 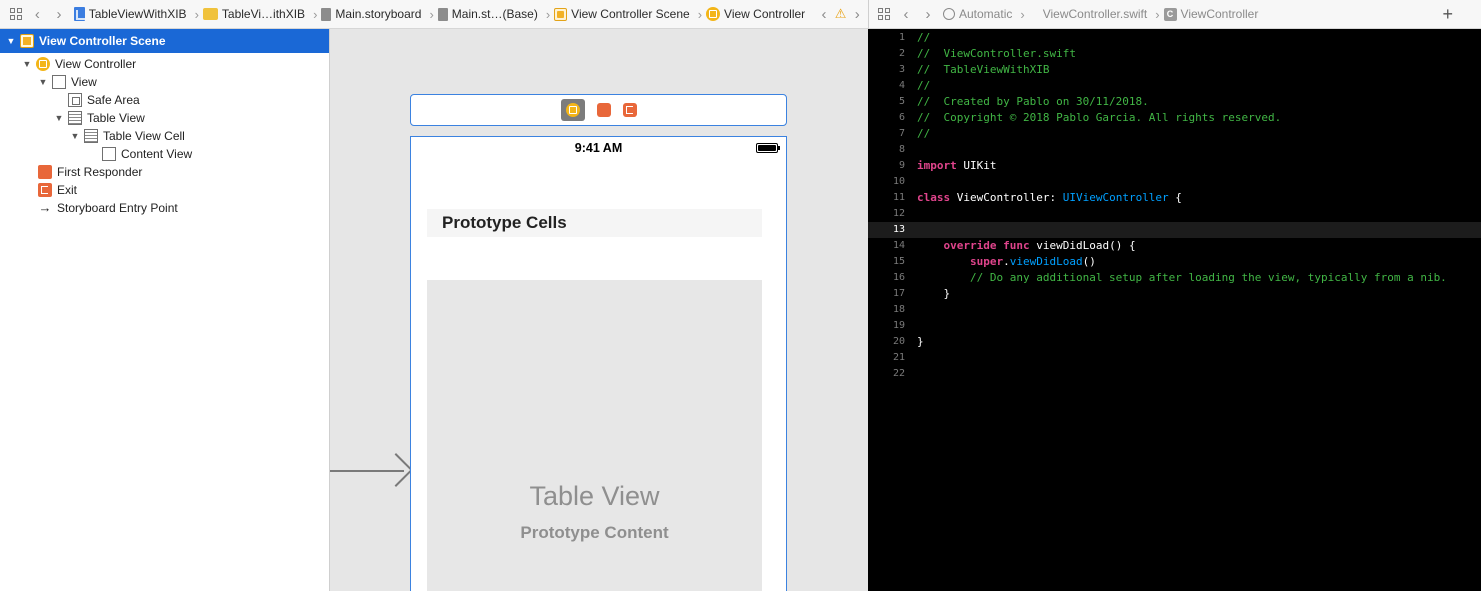 I want to click on code-line: 18, so click(x=1174, y=310).